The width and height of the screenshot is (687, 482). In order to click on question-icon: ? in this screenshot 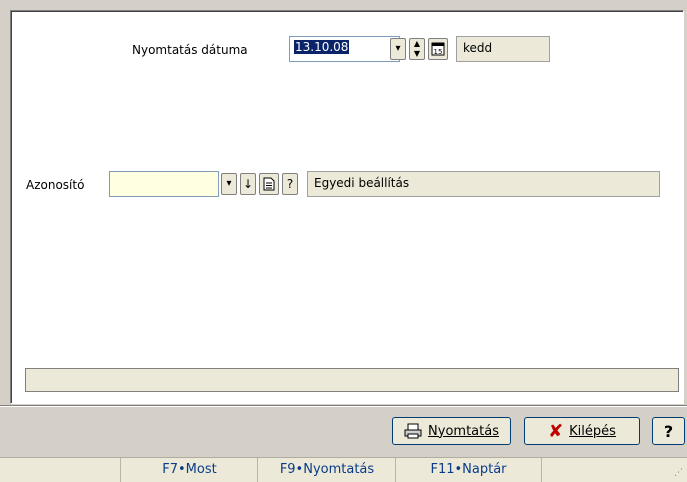, I will do `click(290, 184)`.